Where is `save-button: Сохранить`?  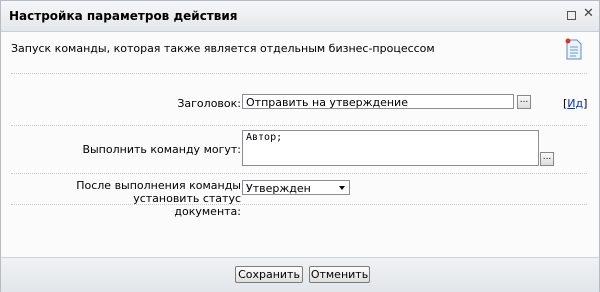
save-button: Сохранить is located at coordinates (269, 274).